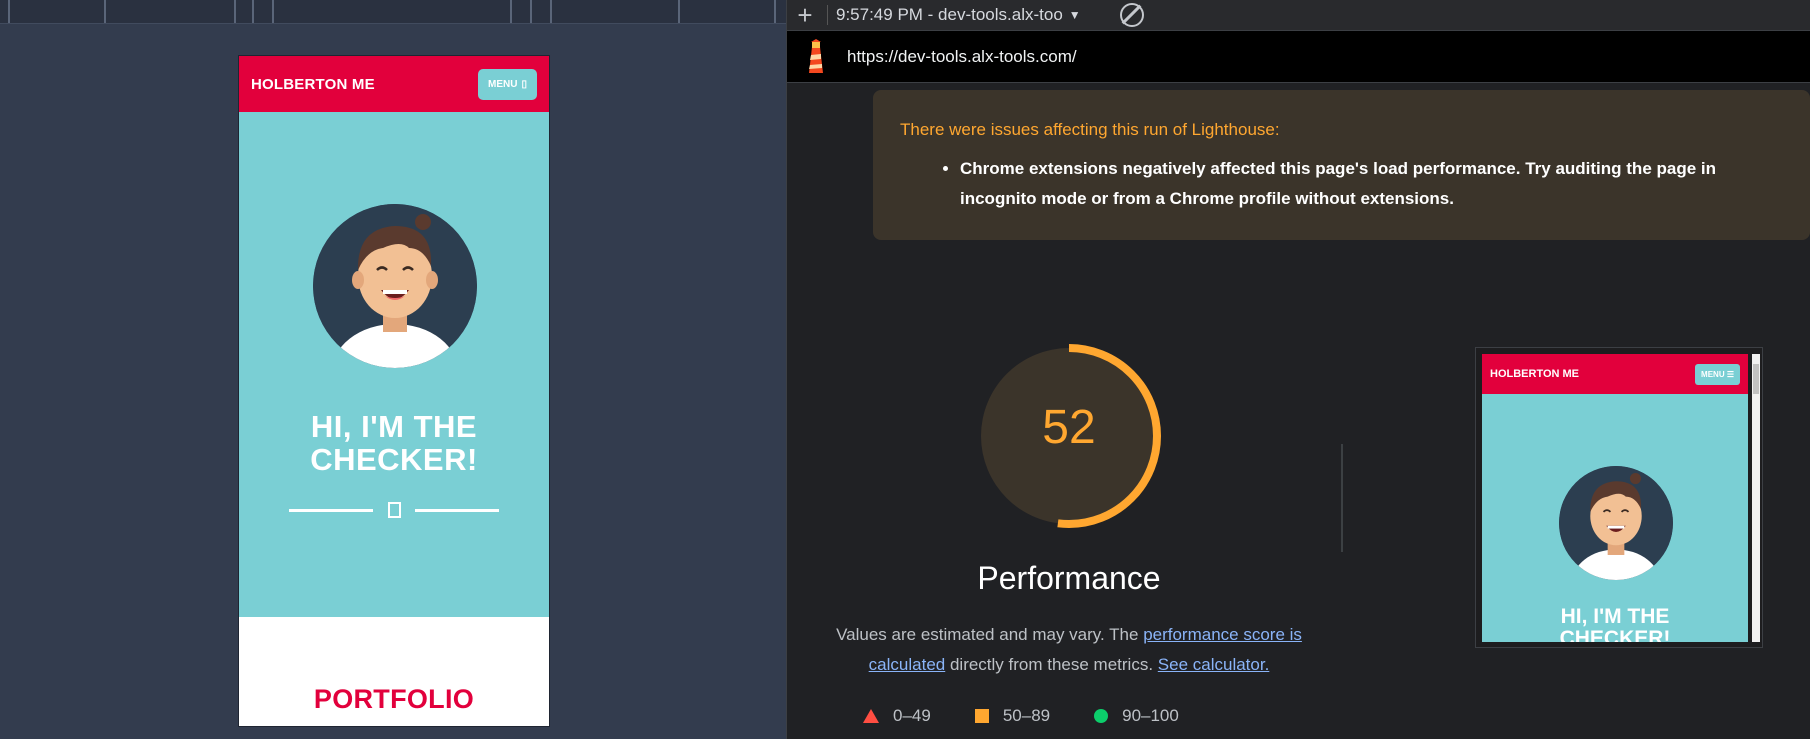  What do you see at coordinates (1615, 635) in the screenshot?
I see `thumb-title-line2: CHECKER!` at bounding box center [1615, 635].